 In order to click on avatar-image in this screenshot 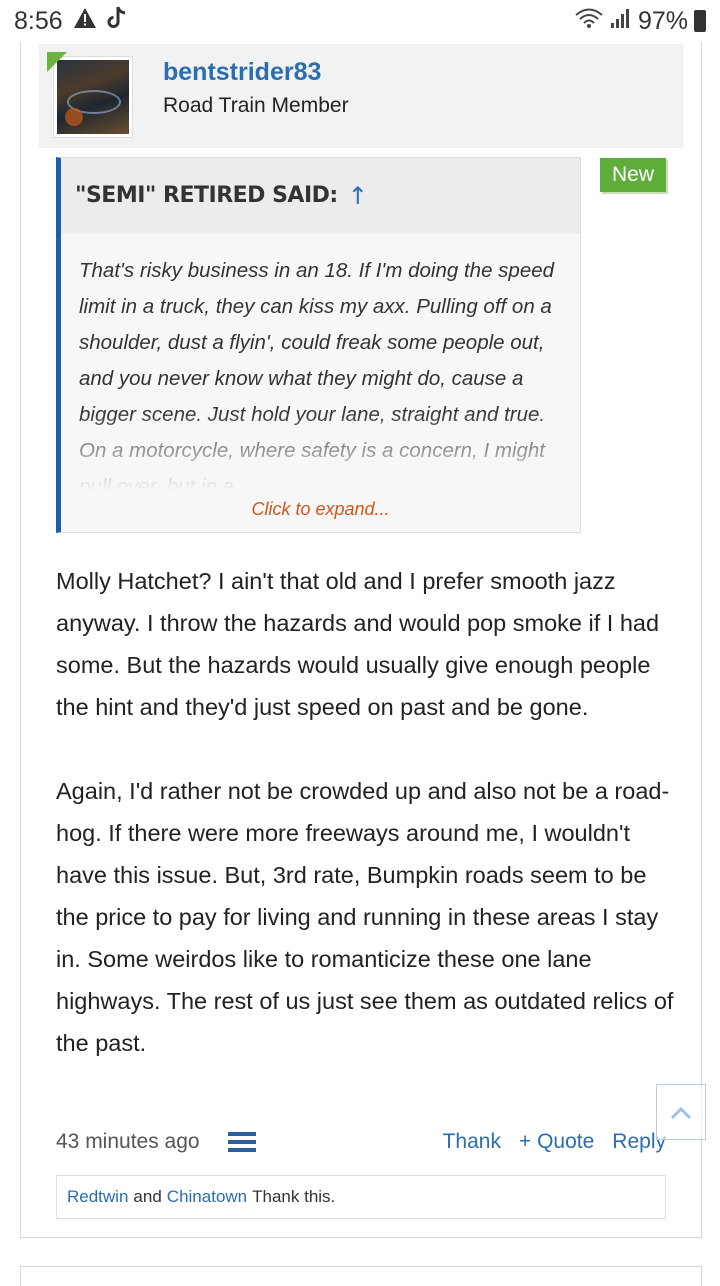, I will do `click(93, 97)`.